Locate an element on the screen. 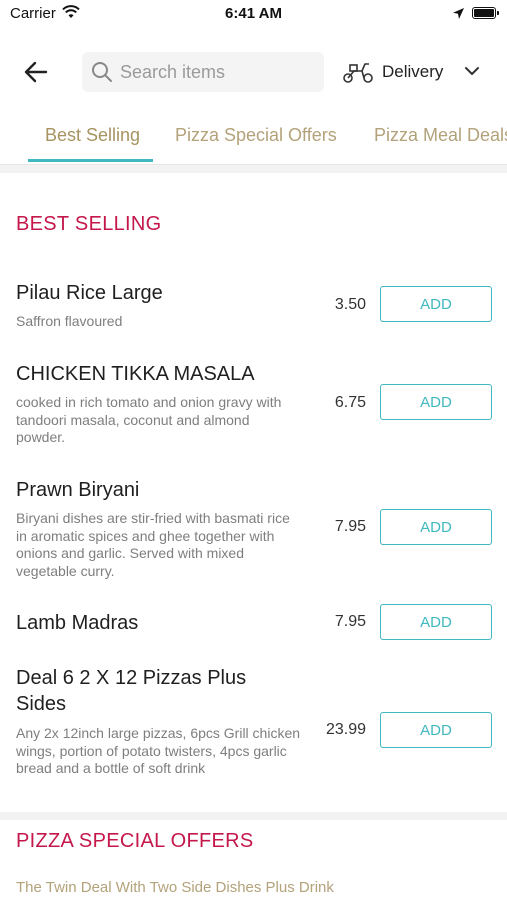  item-name: Lamb Madras is located at coordinates (77, 623).